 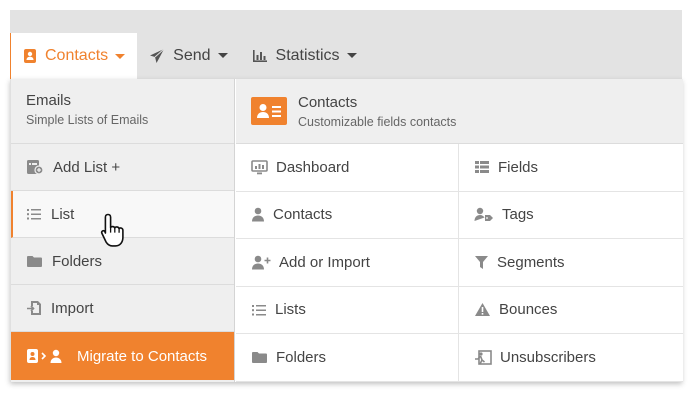 What do you see at coordinates (347, 358) in the screenshot?
I see `menu-item-folders: Folders` at bounding box center [347, 358].